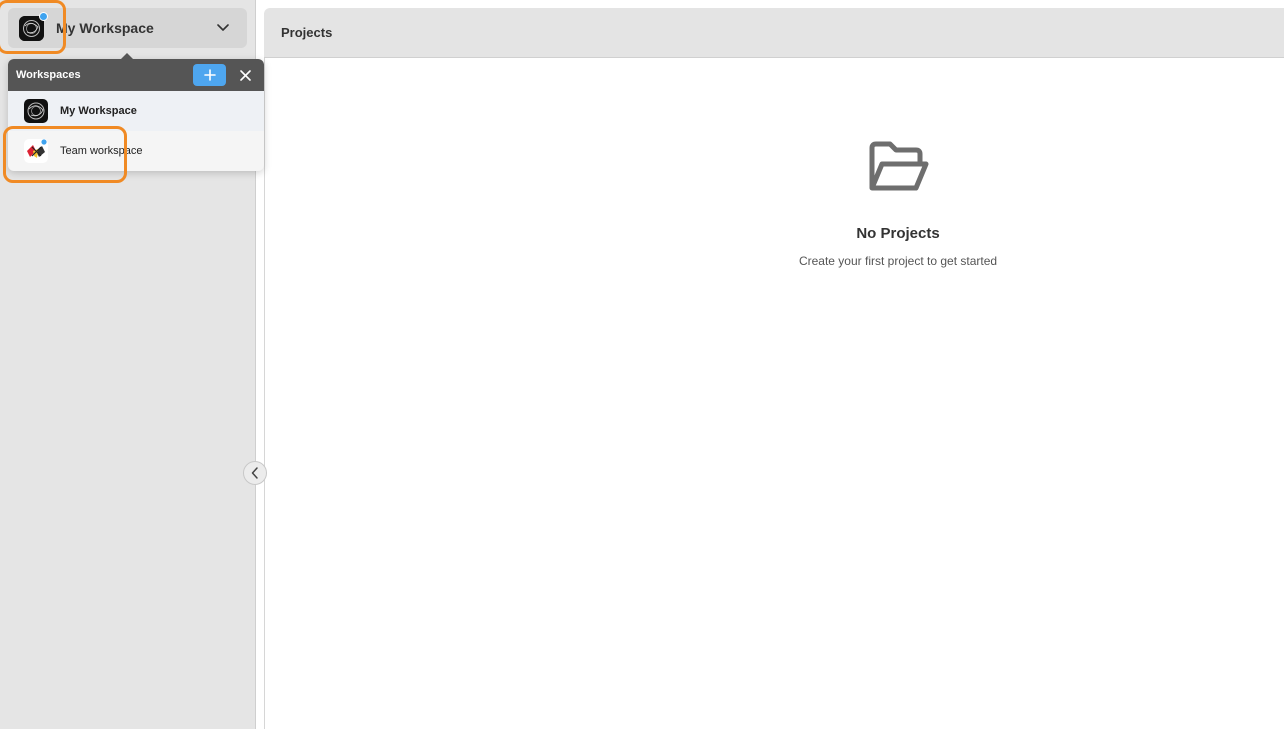 This screenshot has width=1284, height=729. I want to click on workspace-switcher: My Workspace, so click(127, 28).